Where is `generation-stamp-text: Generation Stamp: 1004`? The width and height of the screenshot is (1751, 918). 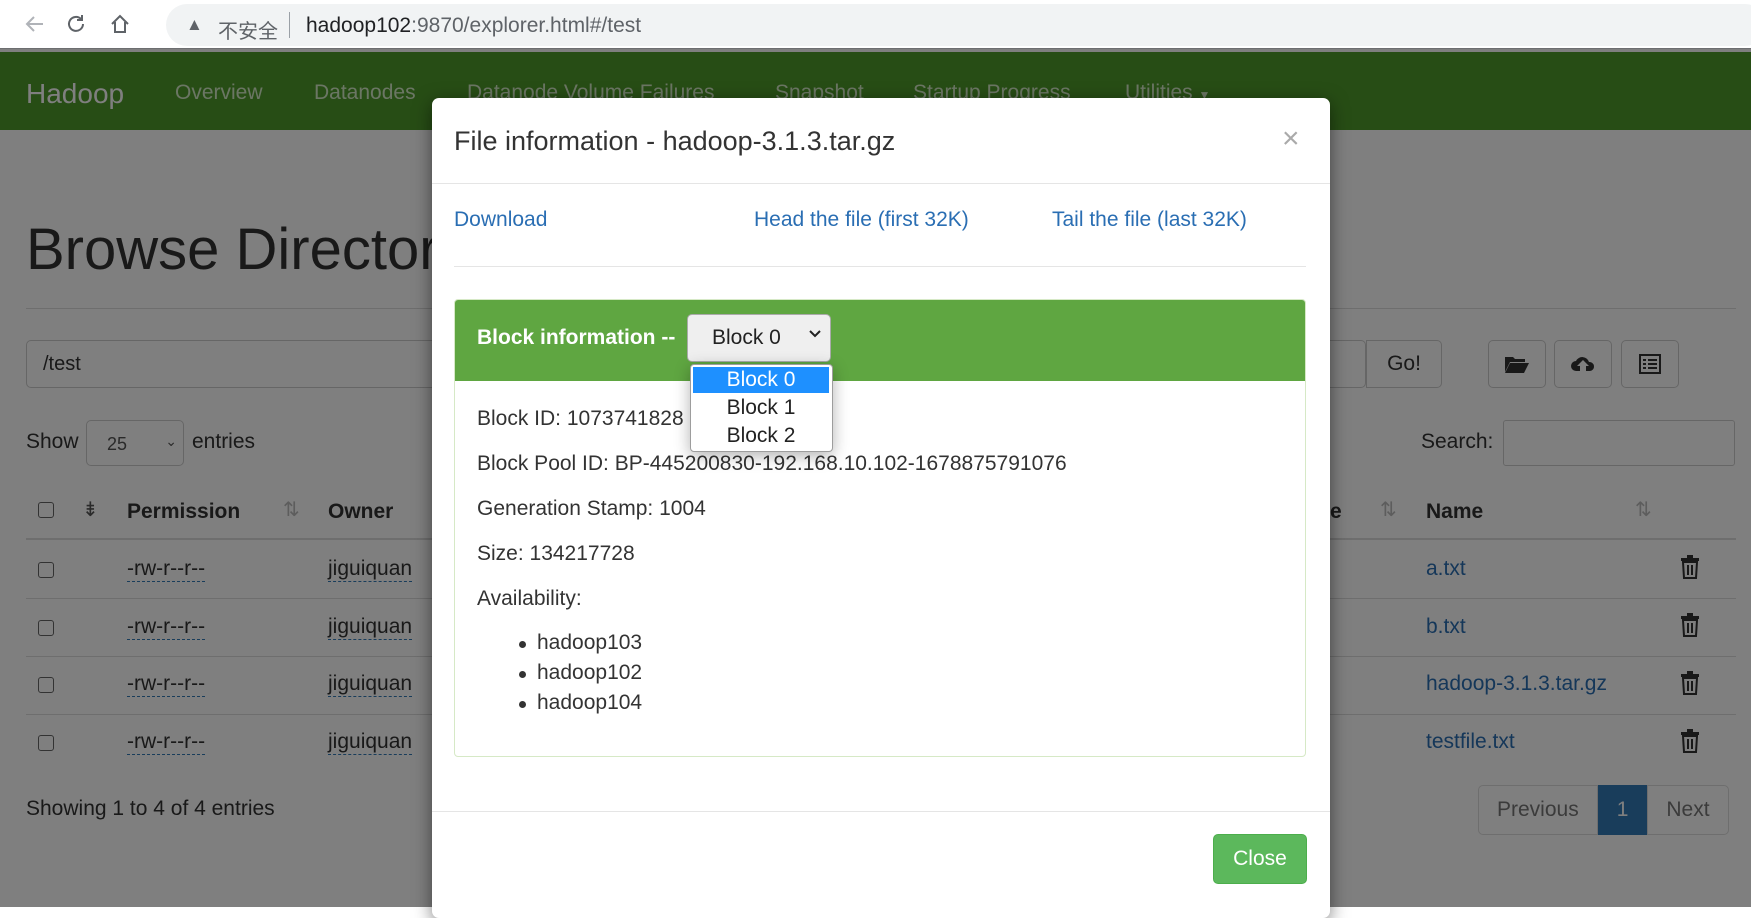 generation-stamp-text: Generation Stamp: 1004 is located at coordinates (591, 508).